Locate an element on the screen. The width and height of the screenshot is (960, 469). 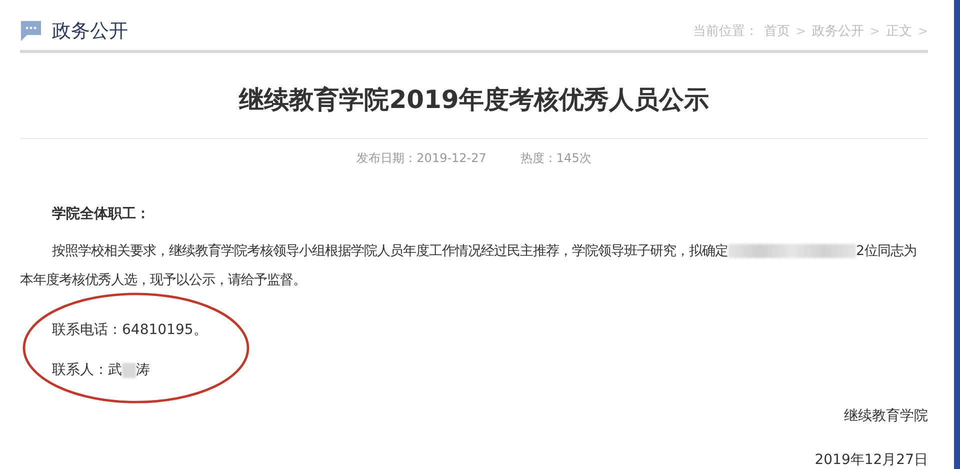
breadcrumb-link: 政务公开 is located at coordinates (838, 31).